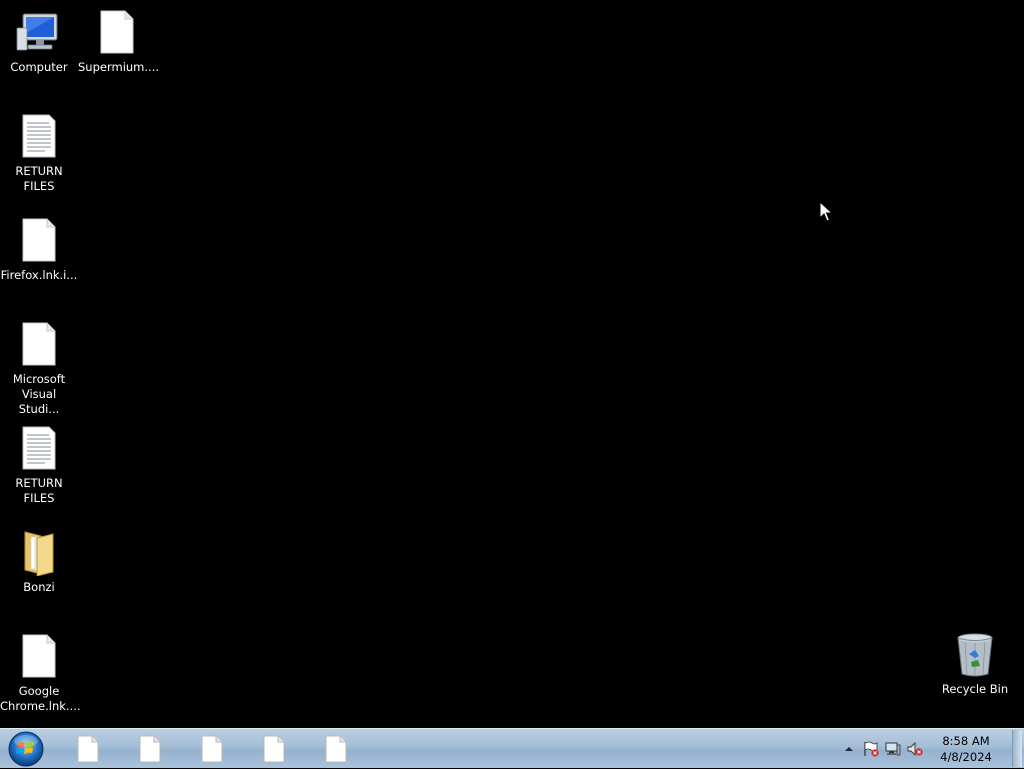  I want to click on computer-icon, so click(39, 32).